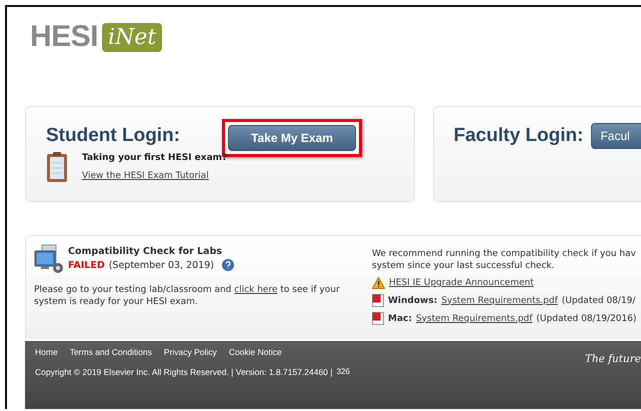 This screenshot has height=411, width=641. I want to click on status-label: FAILED, so click(86, 265).